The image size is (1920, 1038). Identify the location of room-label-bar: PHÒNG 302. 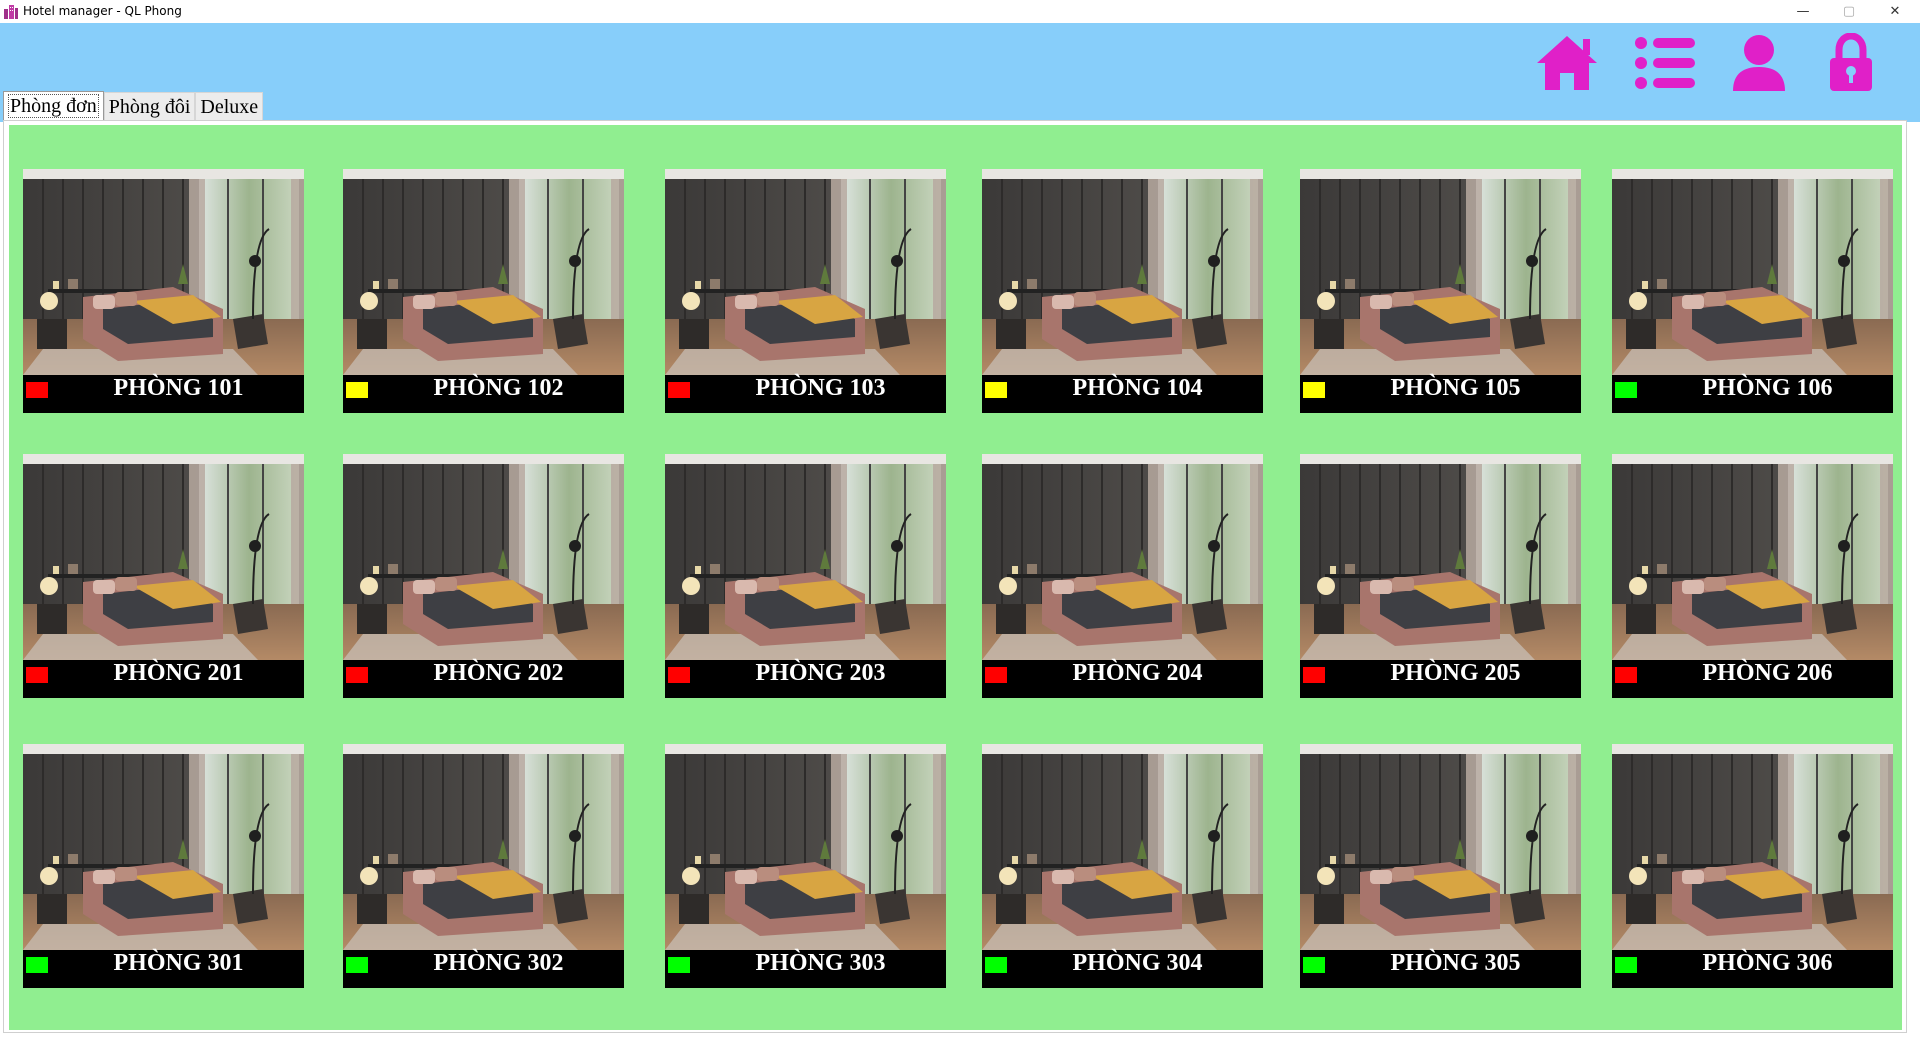
(483, 969).